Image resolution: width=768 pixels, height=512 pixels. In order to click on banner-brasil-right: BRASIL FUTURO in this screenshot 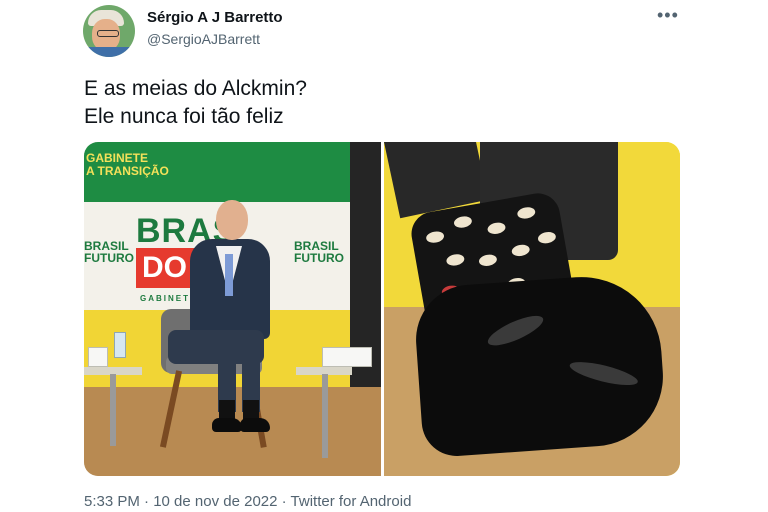, I will do `click(319, 252)`.